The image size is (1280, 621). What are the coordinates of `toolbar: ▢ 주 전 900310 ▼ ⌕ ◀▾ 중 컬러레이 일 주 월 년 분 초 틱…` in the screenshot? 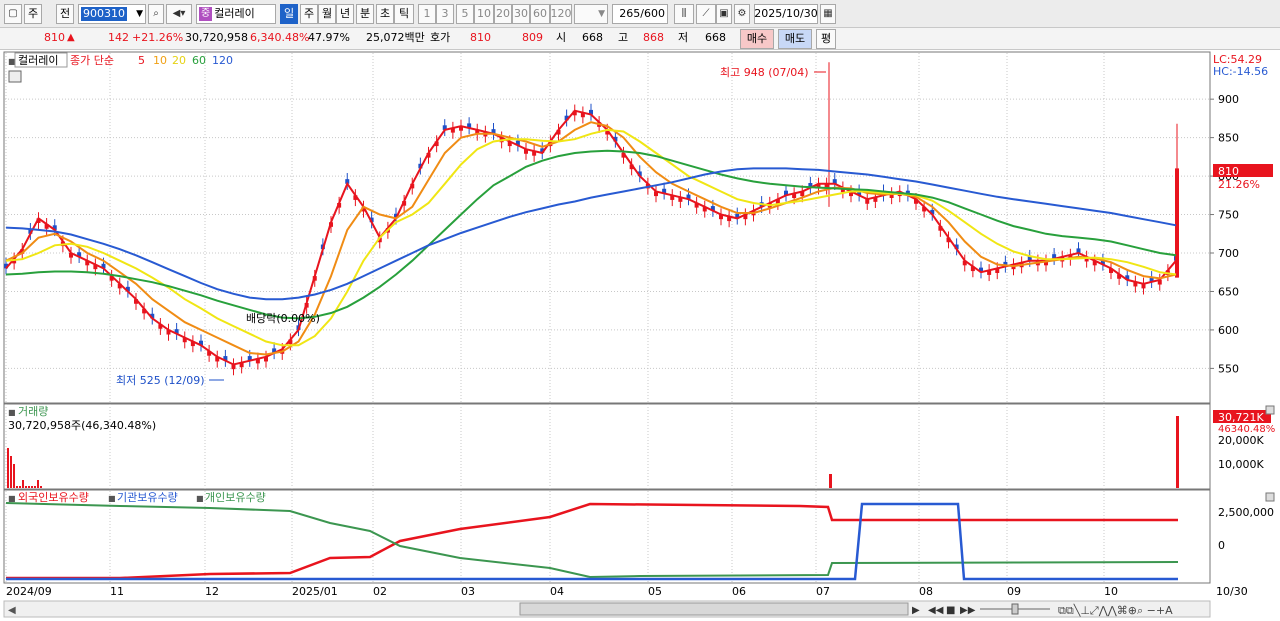 It's located at (640, 14).